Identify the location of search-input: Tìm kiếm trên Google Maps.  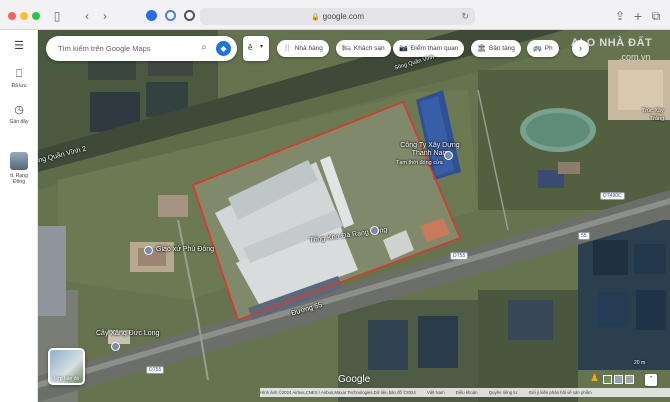
(104, 48).